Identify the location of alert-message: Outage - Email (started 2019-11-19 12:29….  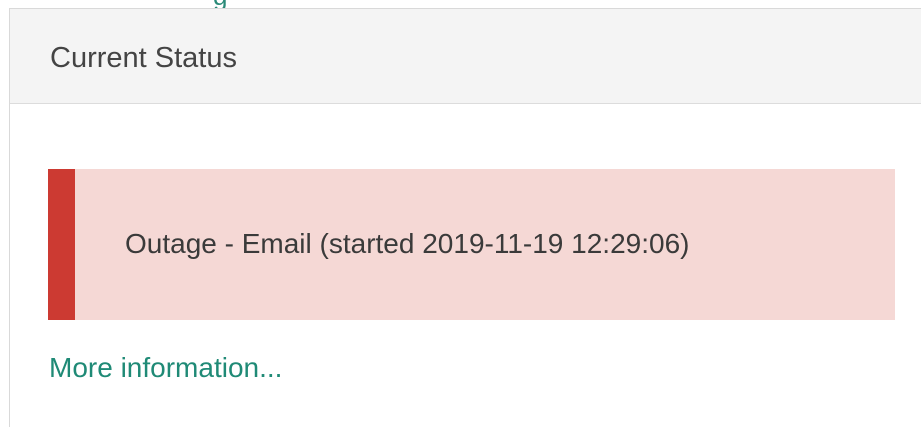
(407, 243).